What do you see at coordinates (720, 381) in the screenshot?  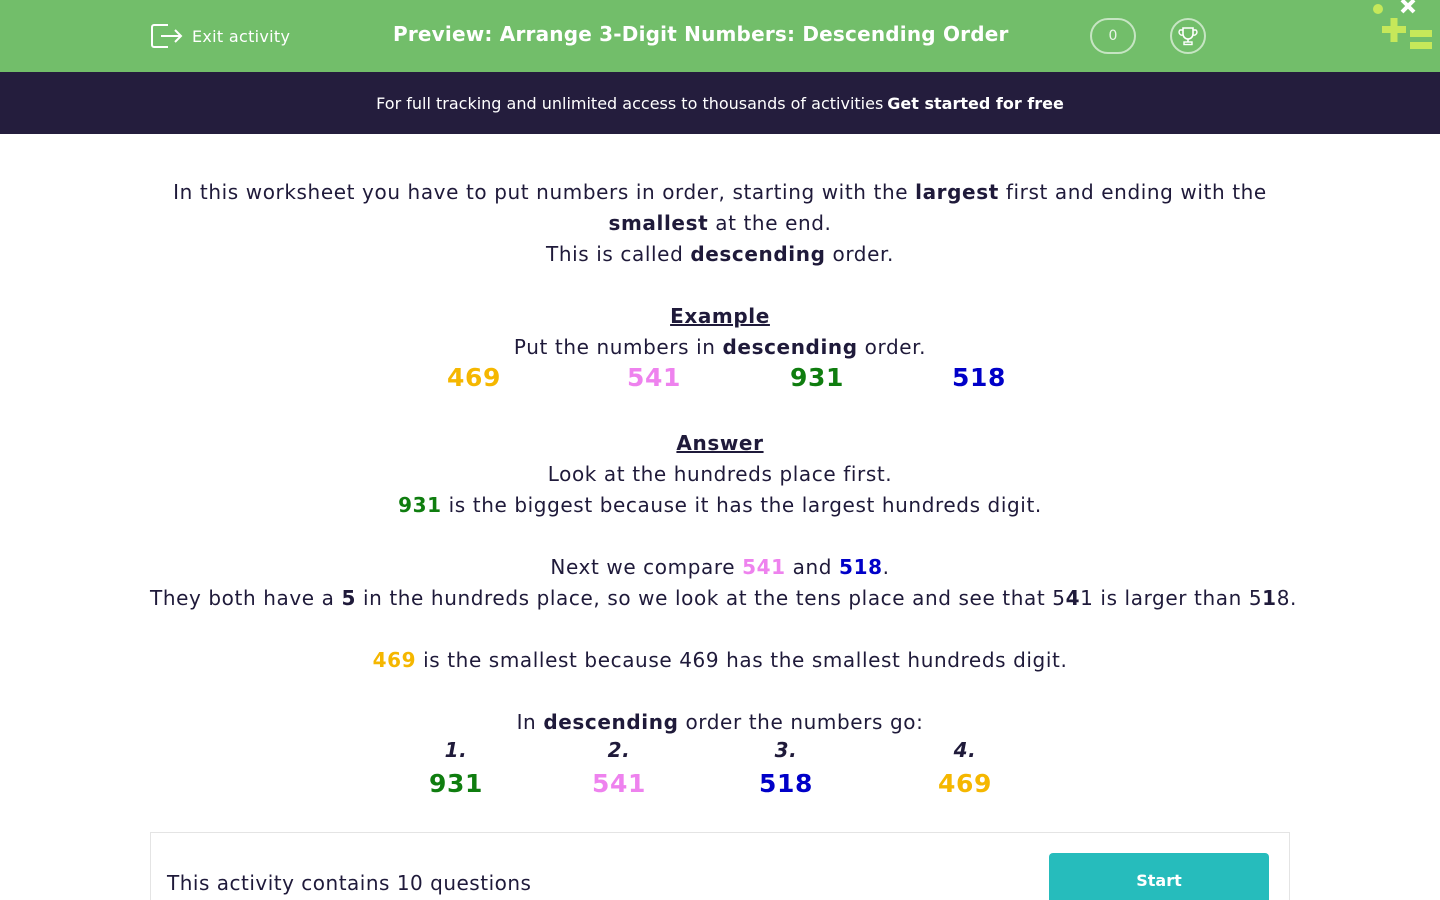 I see `example-numbers: 469 541 931 518` at bounding box center [720, 381].